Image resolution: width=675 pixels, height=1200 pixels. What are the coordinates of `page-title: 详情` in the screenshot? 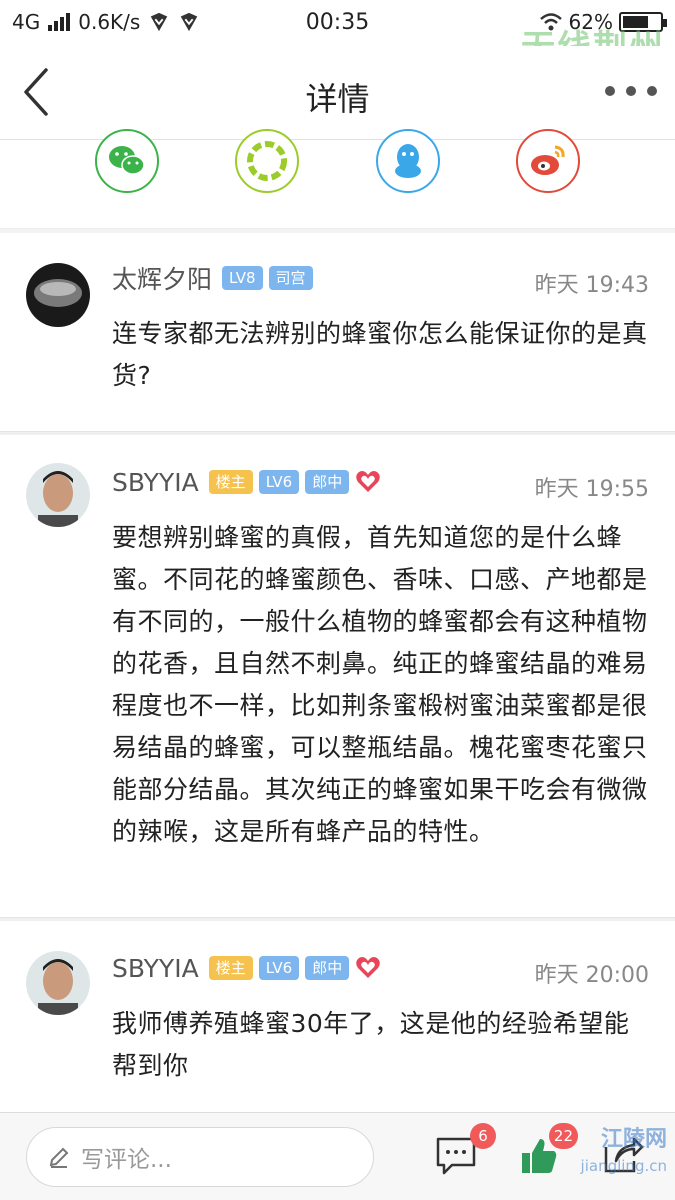 It's located at (337, 99).